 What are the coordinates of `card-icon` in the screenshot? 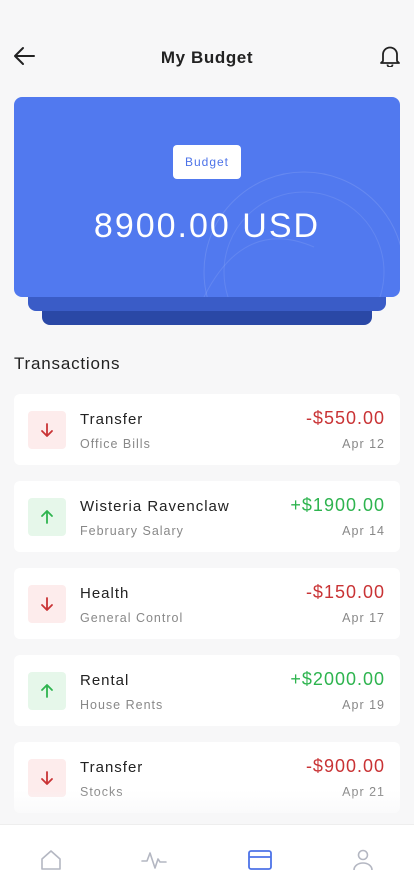 It's located at (260, 862).